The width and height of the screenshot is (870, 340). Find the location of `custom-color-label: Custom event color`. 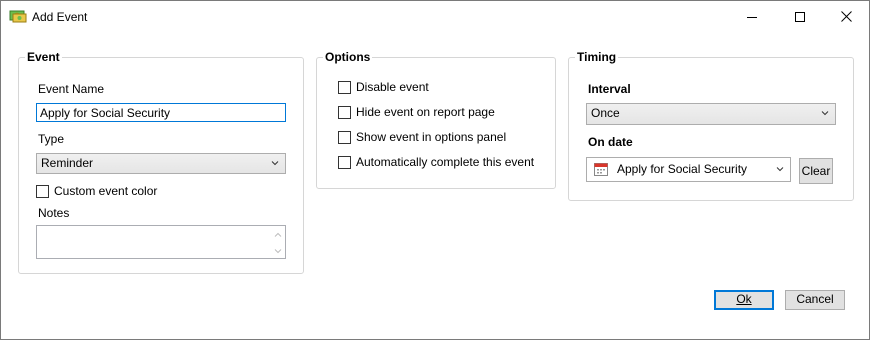

custom-color-label: Custom event color is located at coordinates (105, 191).